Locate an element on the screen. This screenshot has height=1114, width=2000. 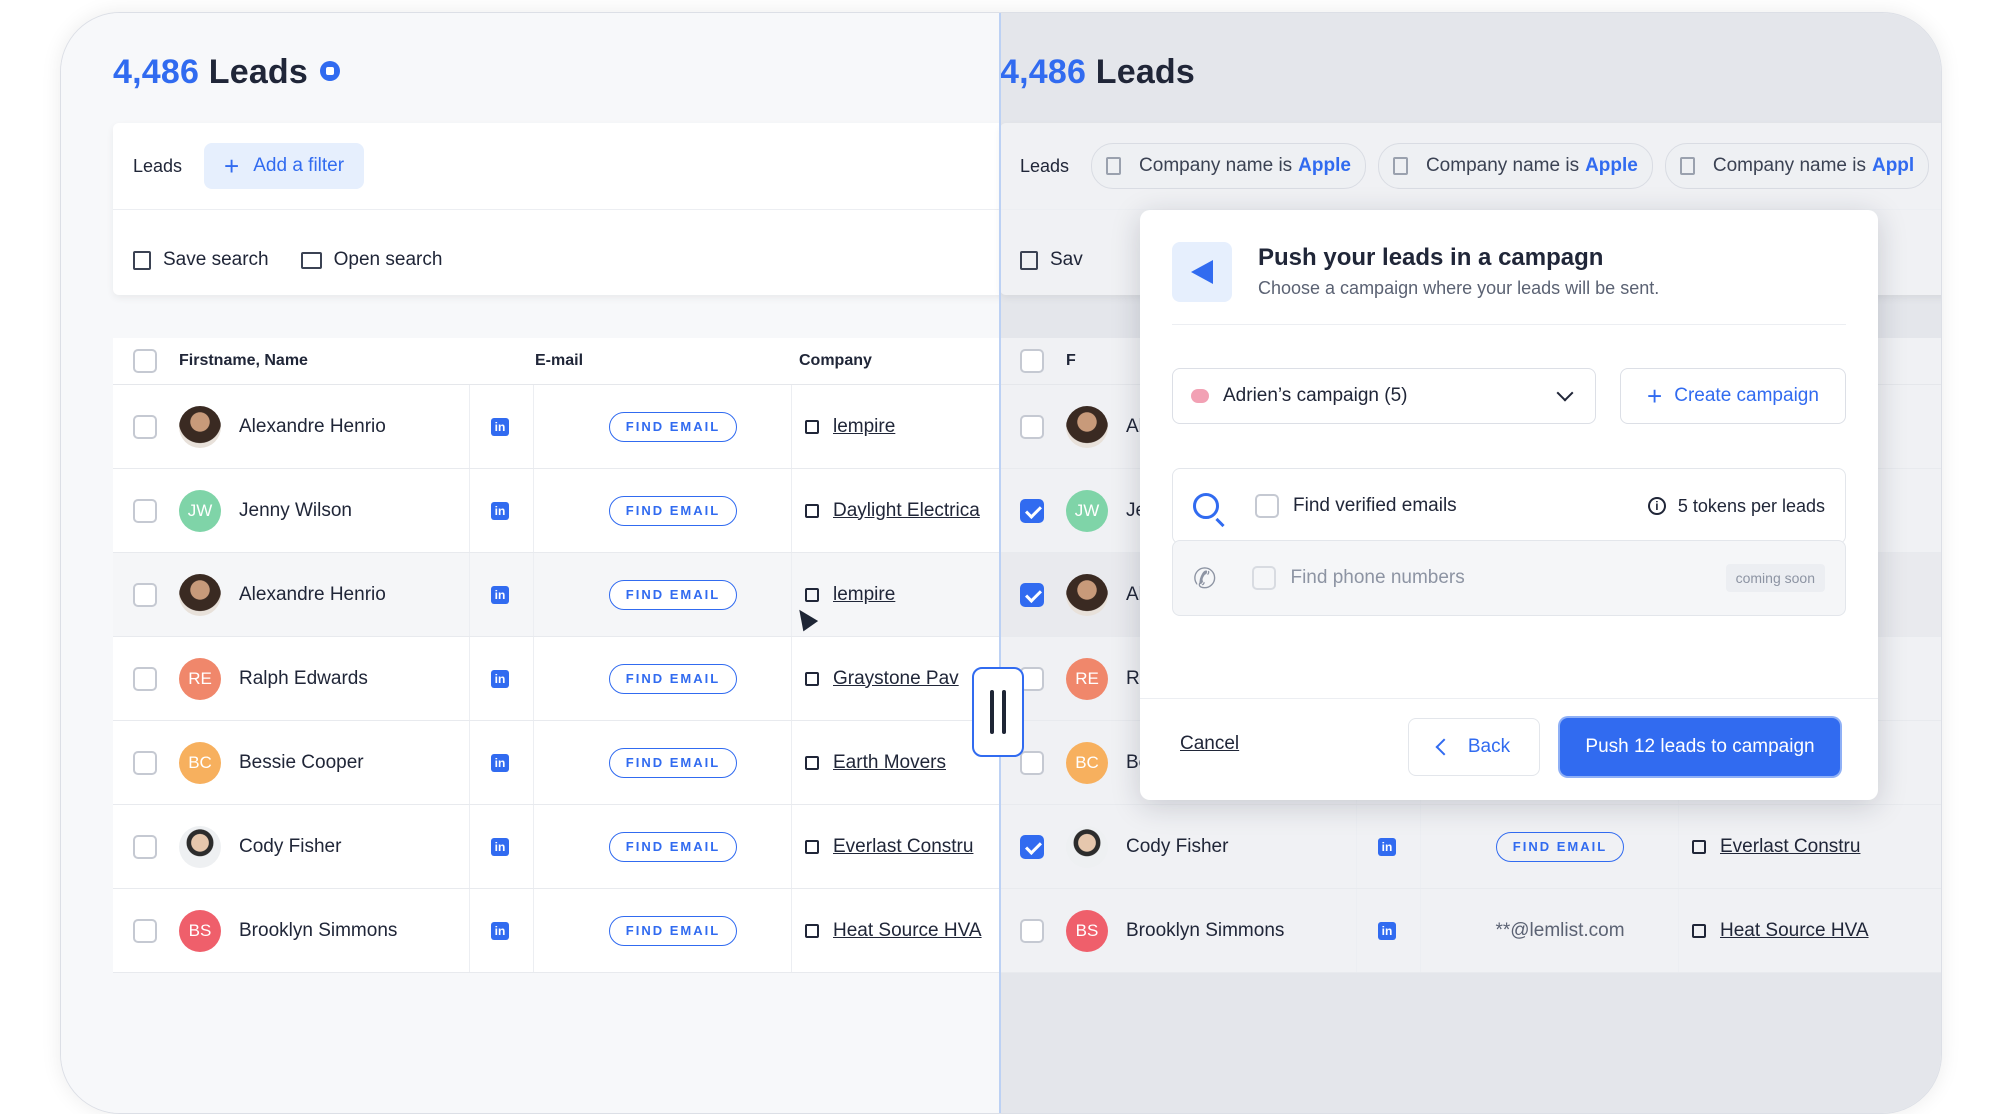
compare-slider-handle is located at coordinates (998, 712).